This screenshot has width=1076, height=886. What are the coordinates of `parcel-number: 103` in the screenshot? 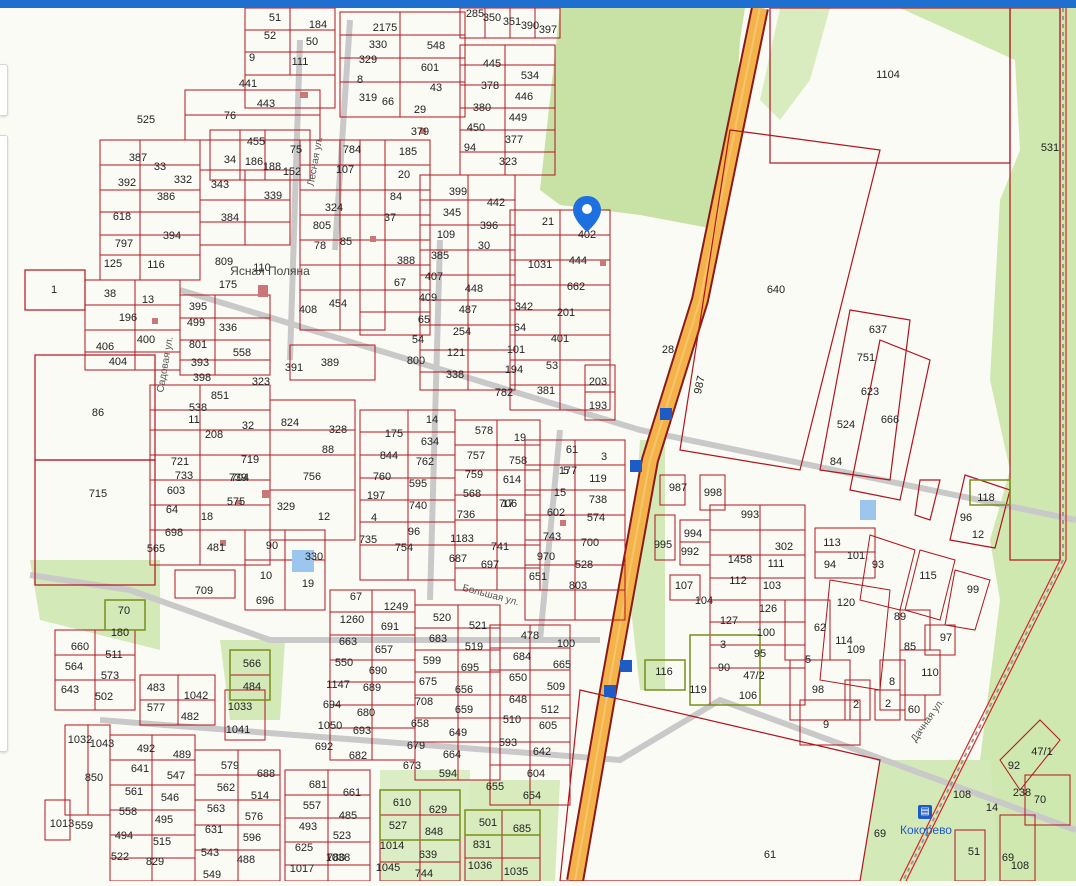 It's located at (772, 586).